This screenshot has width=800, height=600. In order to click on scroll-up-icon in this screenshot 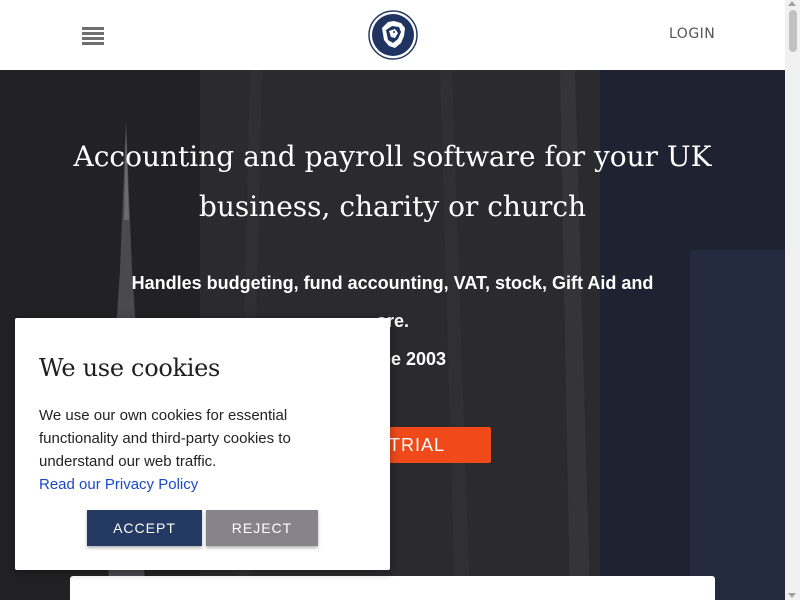, I will do `click(792, 3)`.